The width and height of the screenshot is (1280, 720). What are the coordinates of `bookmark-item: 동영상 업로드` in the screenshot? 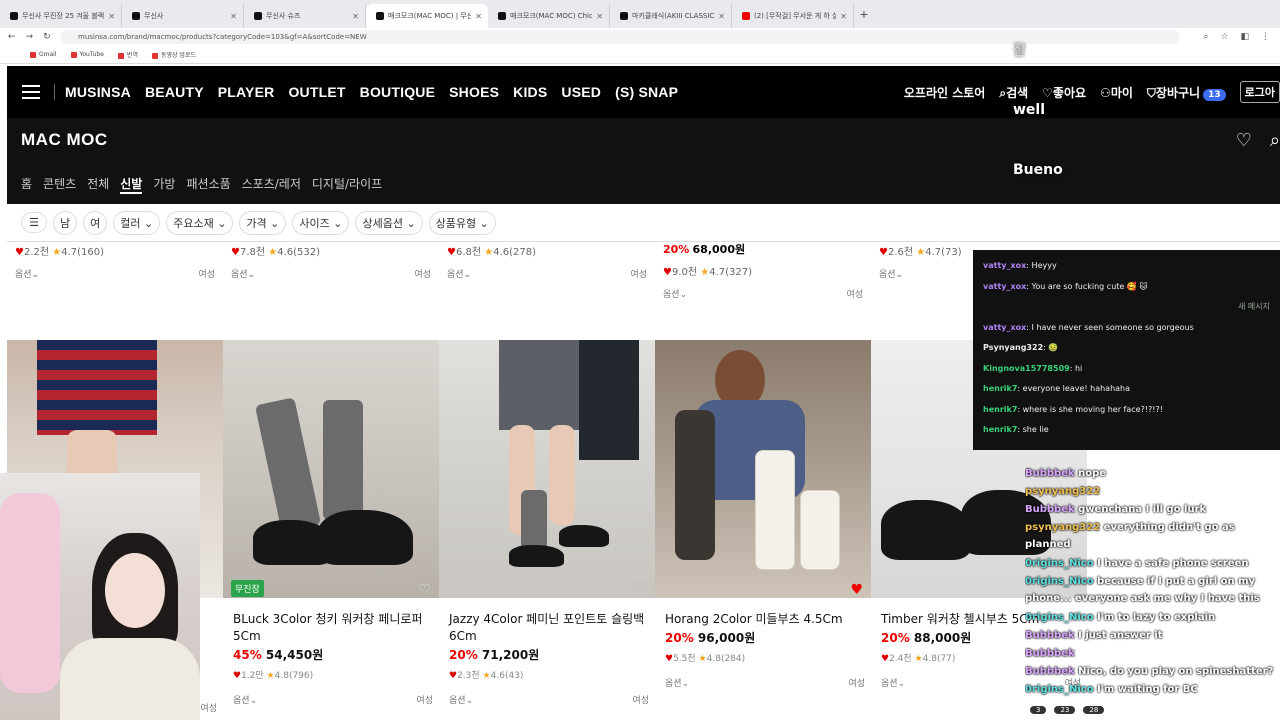 It's located at (174, 54).